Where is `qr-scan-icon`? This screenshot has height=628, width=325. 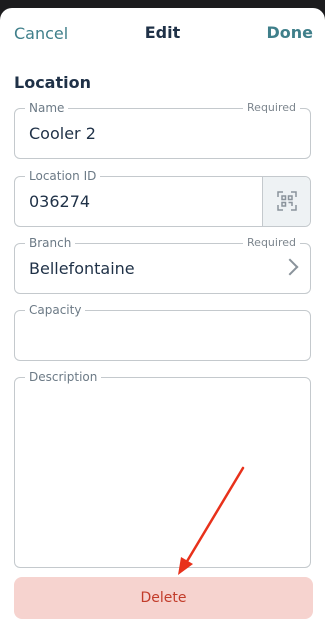
qr-scan-icon is located at coordinates (287, 201).